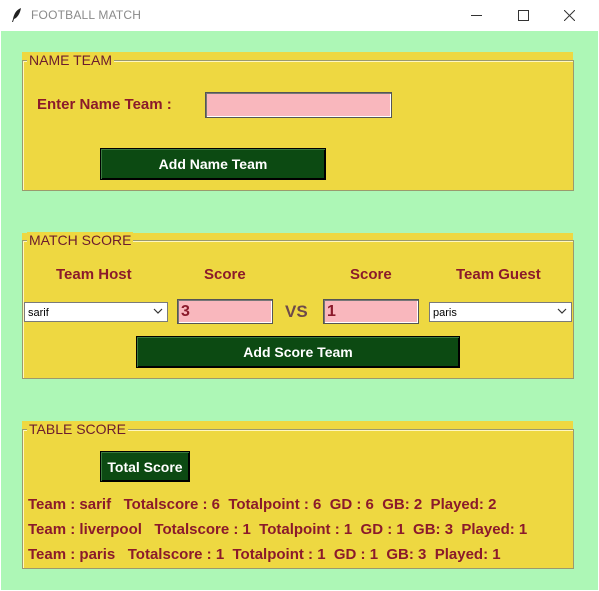 The image size is (599, 591). I want to click on close-icon, so click(569, 15).